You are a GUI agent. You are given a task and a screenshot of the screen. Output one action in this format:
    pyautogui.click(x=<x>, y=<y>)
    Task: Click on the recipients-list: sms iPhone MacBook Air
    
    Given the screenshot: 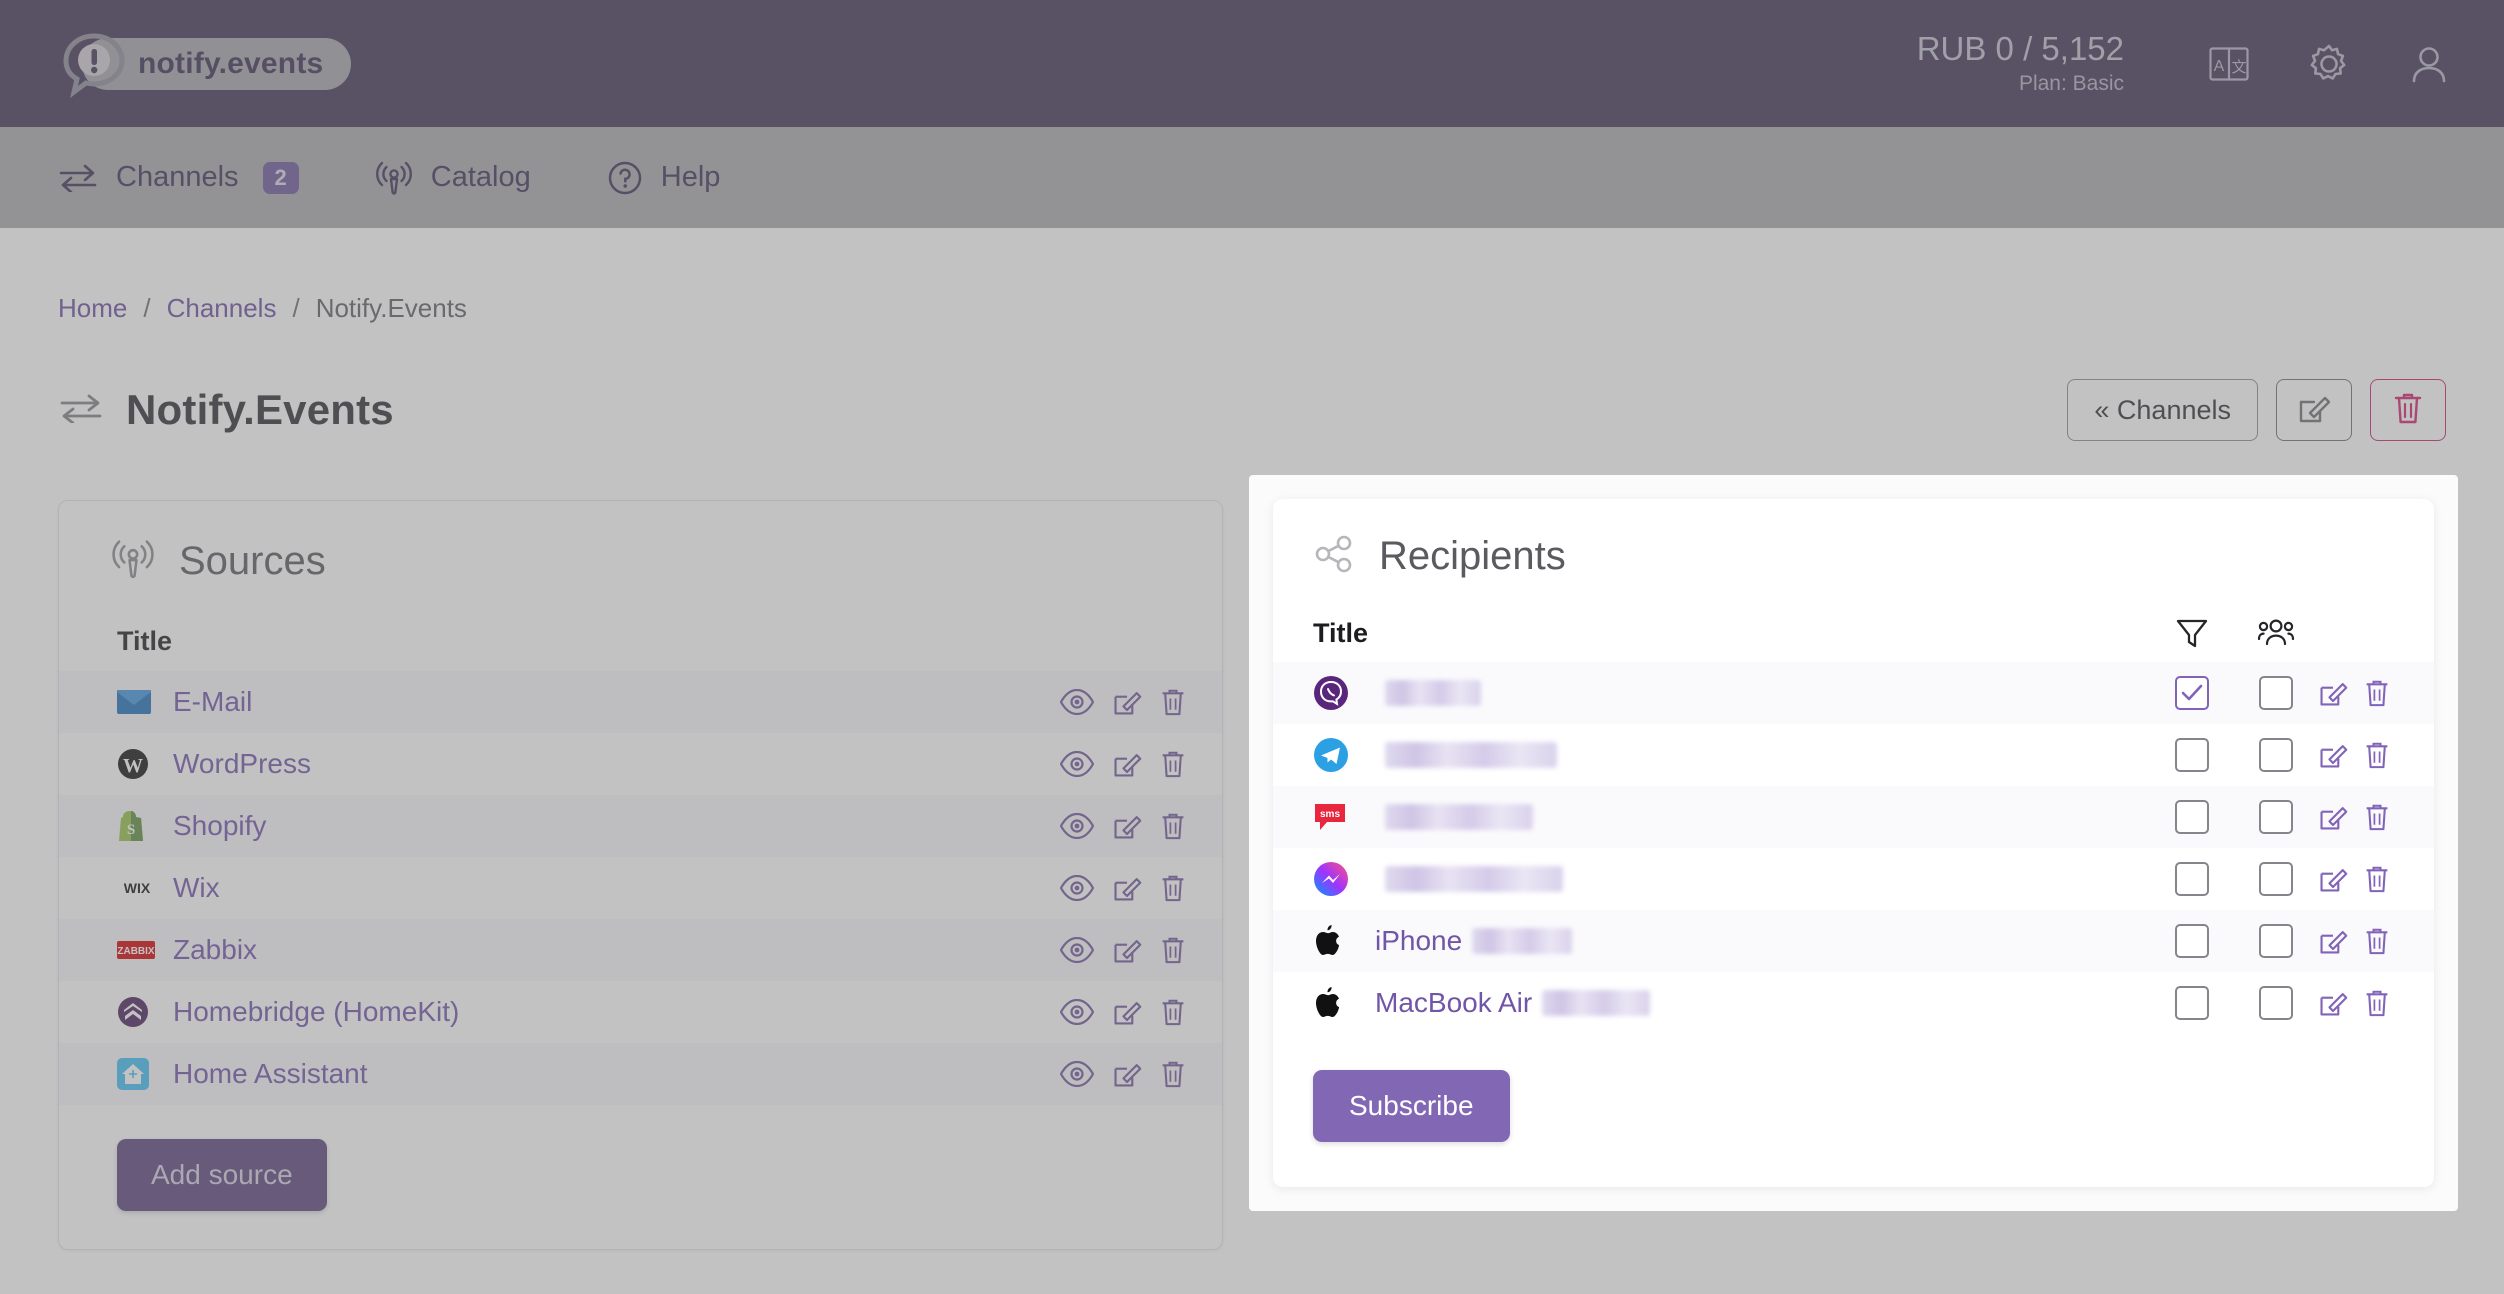 What is the action you would take?
    pyautogui.click(x=1853, y=848)
    